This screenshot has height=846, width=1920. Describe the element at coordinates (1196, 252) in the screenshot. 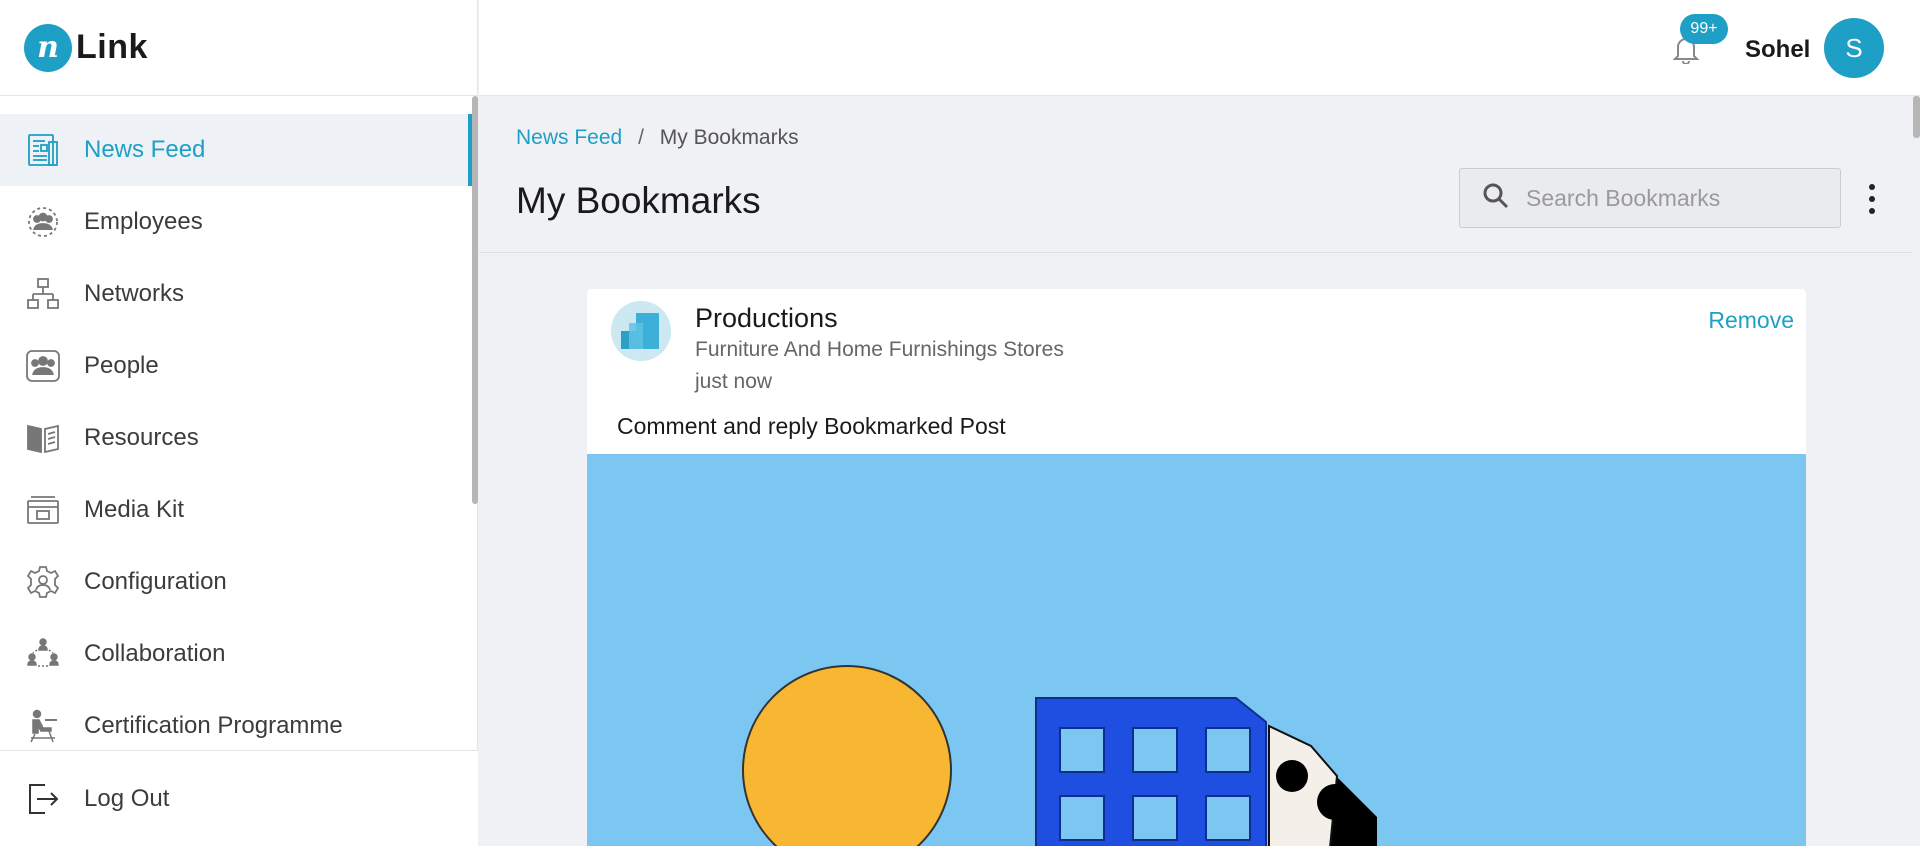

I see `header-divider` at that location.